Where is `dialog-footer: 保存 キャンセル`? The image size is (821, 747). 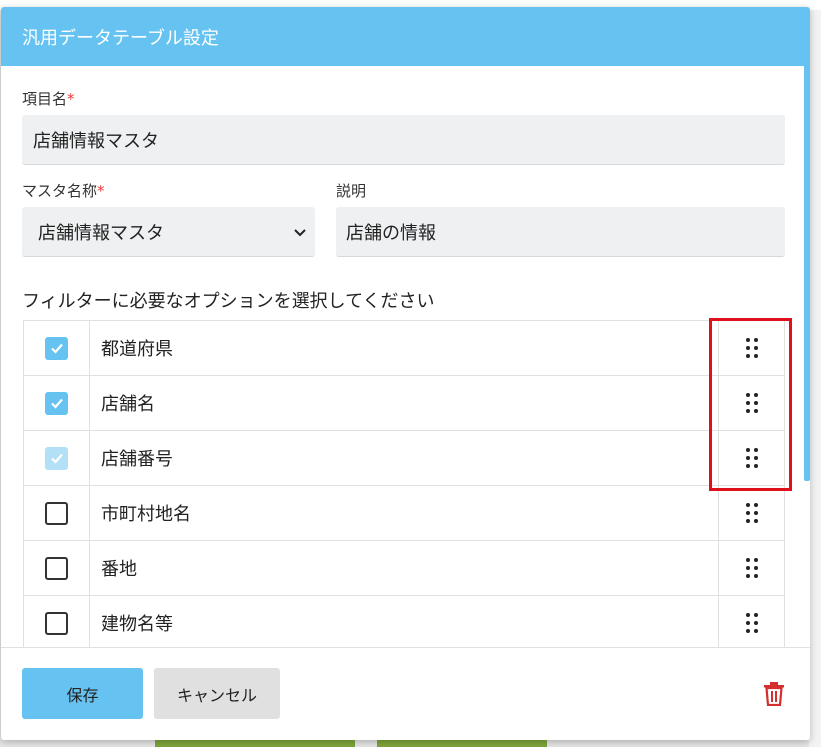 dialog-footer: 保存 キャンセル is located at coordinates (405, 693).